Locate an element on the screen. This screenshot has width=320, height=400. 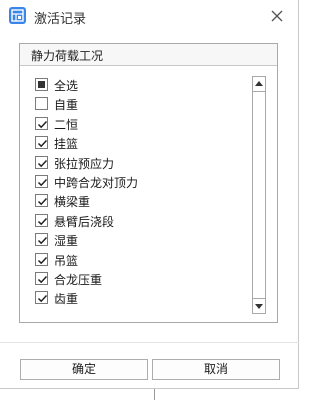
select-all-row: 全选 is located at coordinates (139, 85).